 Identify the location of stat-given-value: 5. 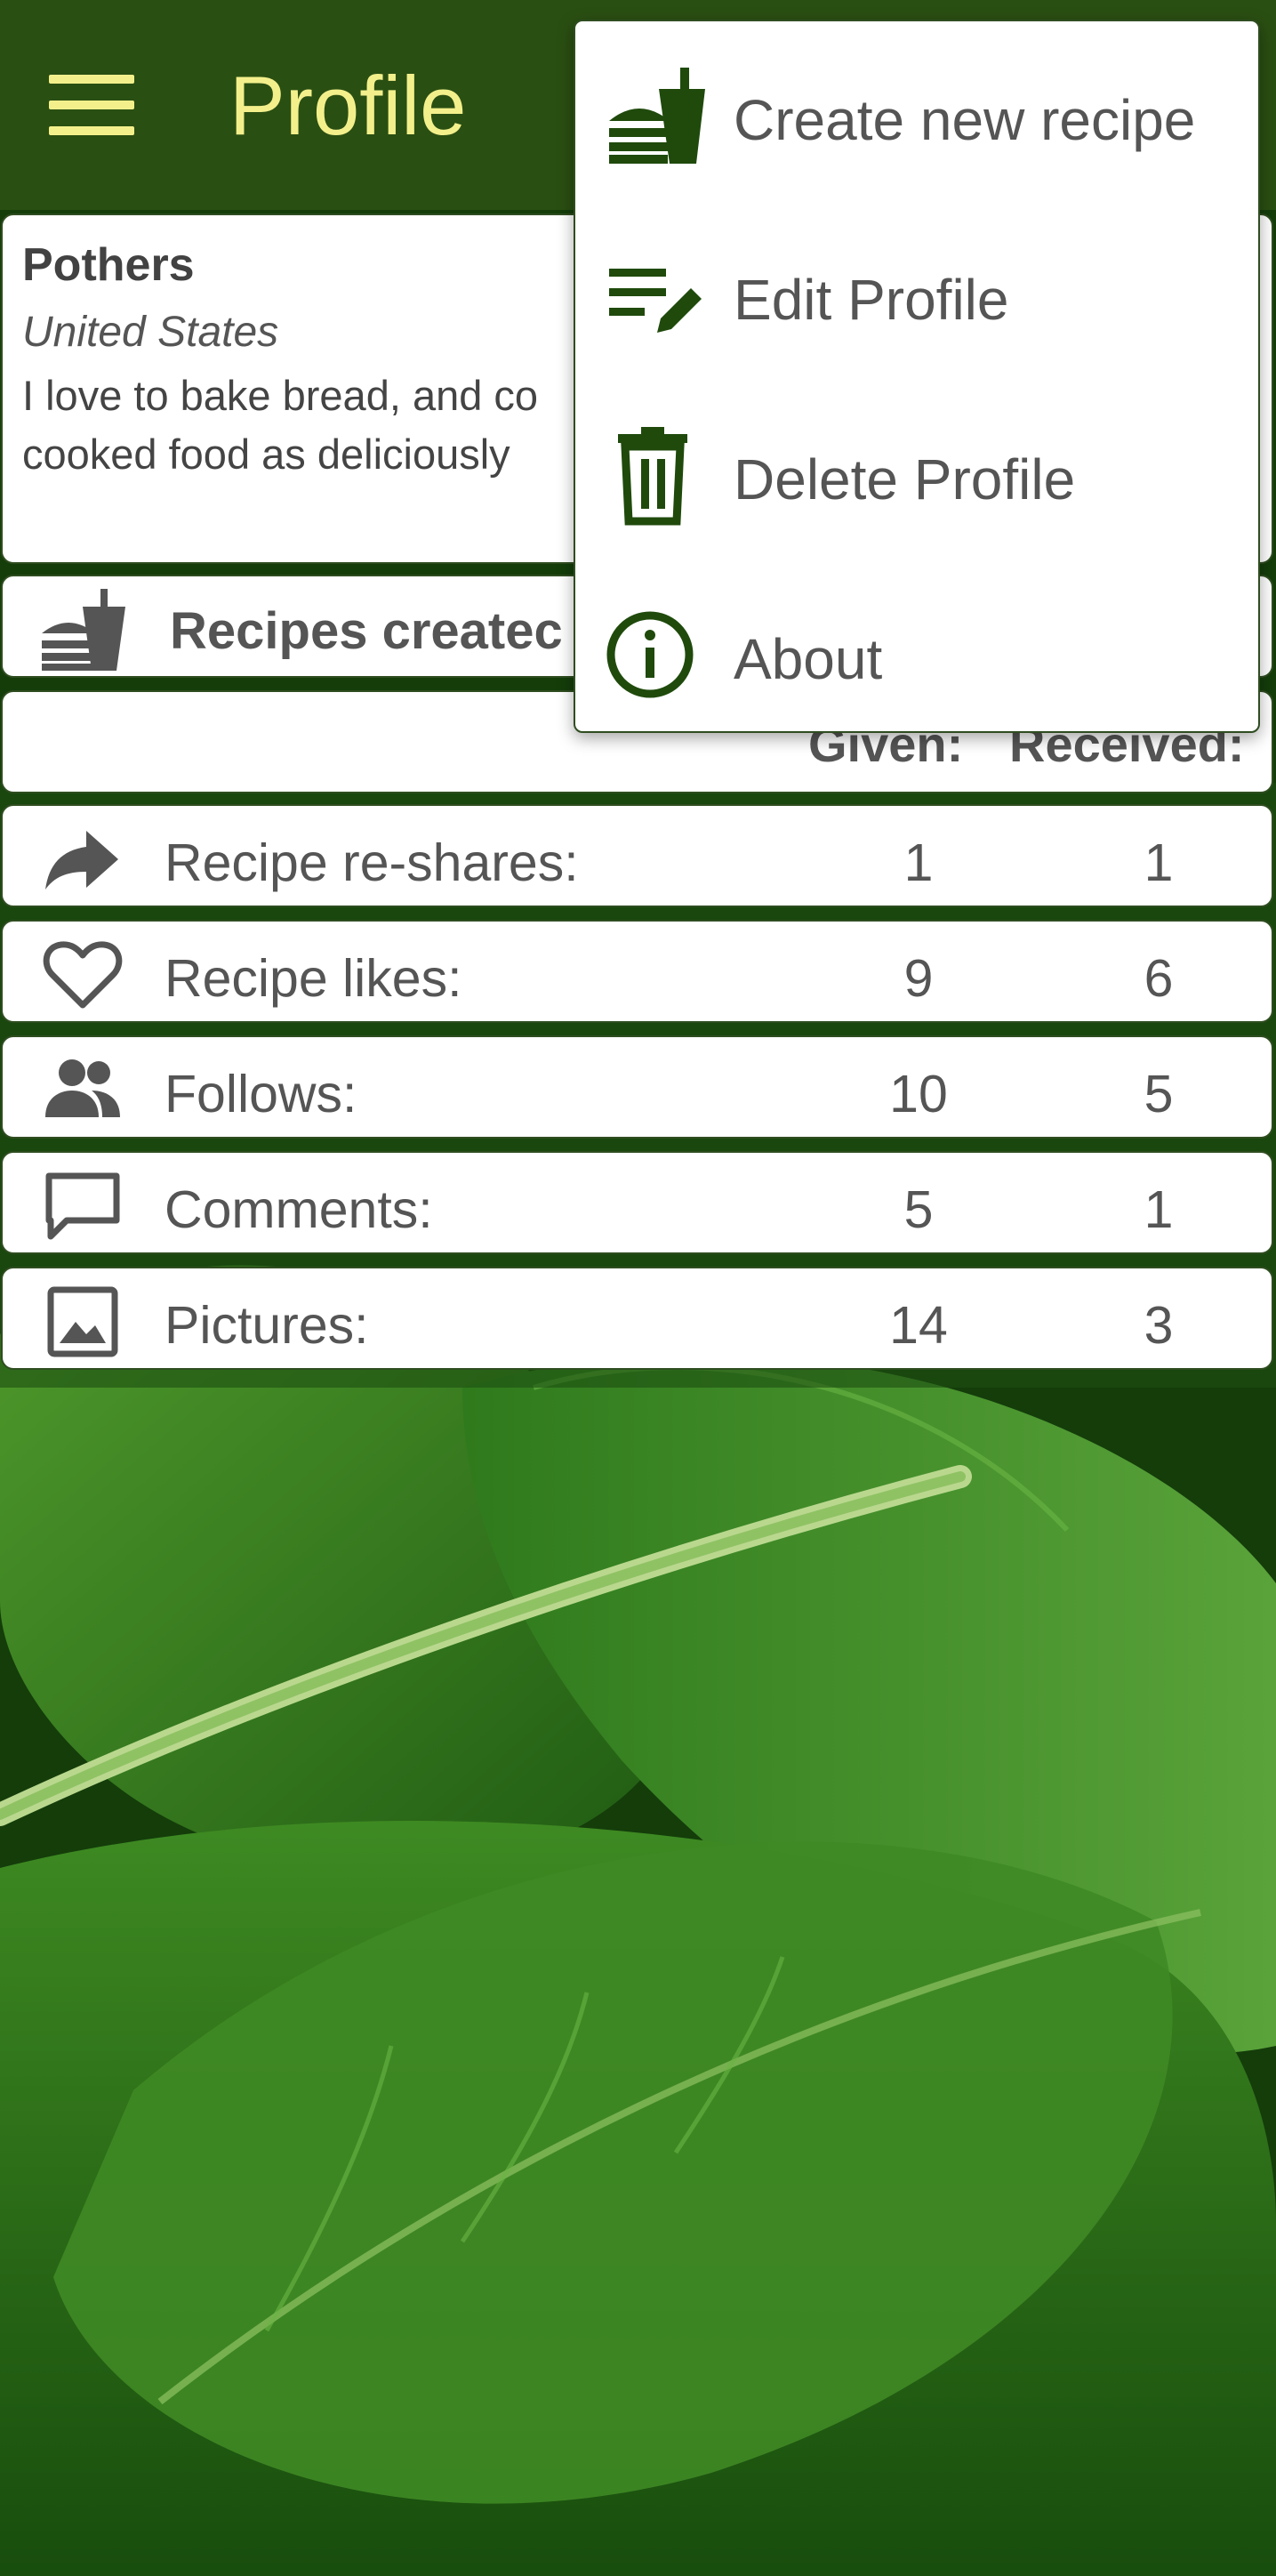
(918, 1209).